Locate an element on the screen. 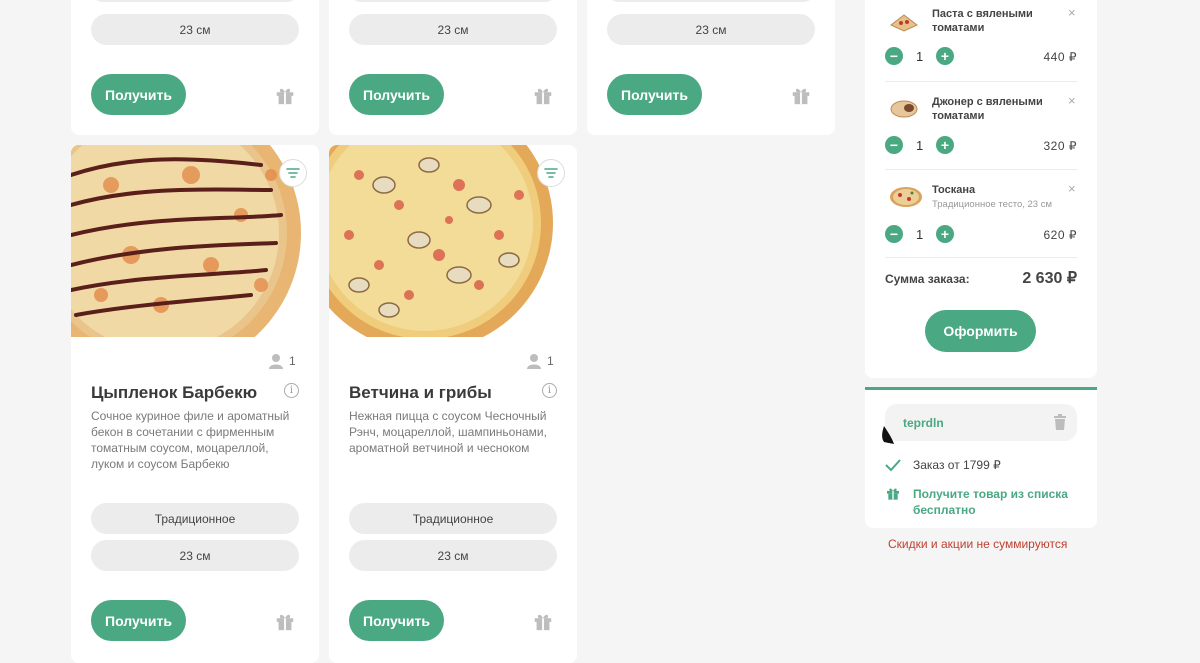 Image resolution: width=1200 pixels, height=663 pixels. cart-item-subtitle: Традиционное тесто, 23 см is located at coordinates (992, 204).